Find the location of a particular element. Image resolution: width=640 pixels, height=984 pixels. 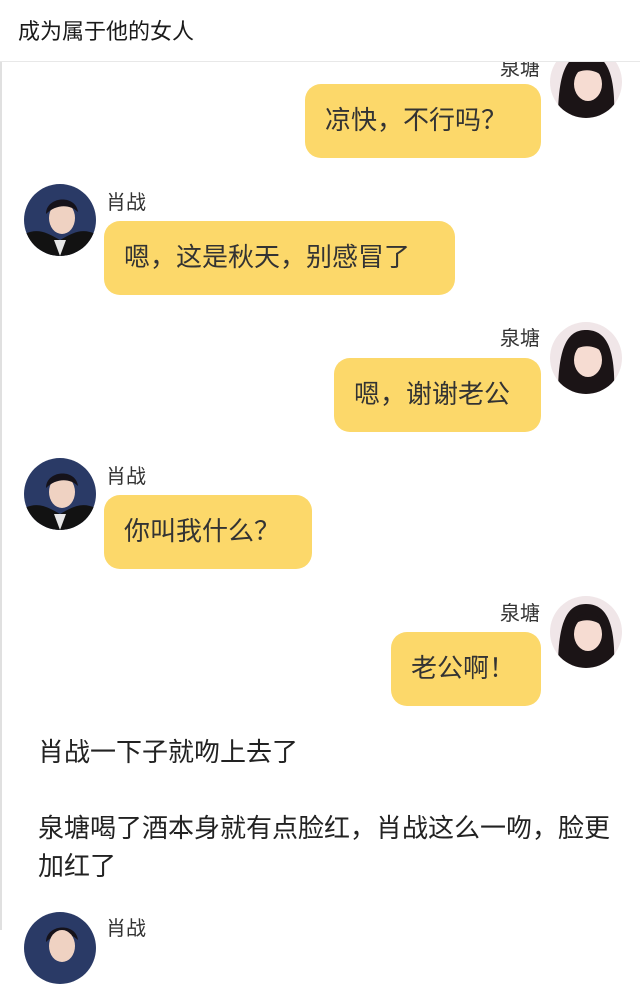

message-bubble: 凉快，不行吗？ is located at coordinates (423, 121).